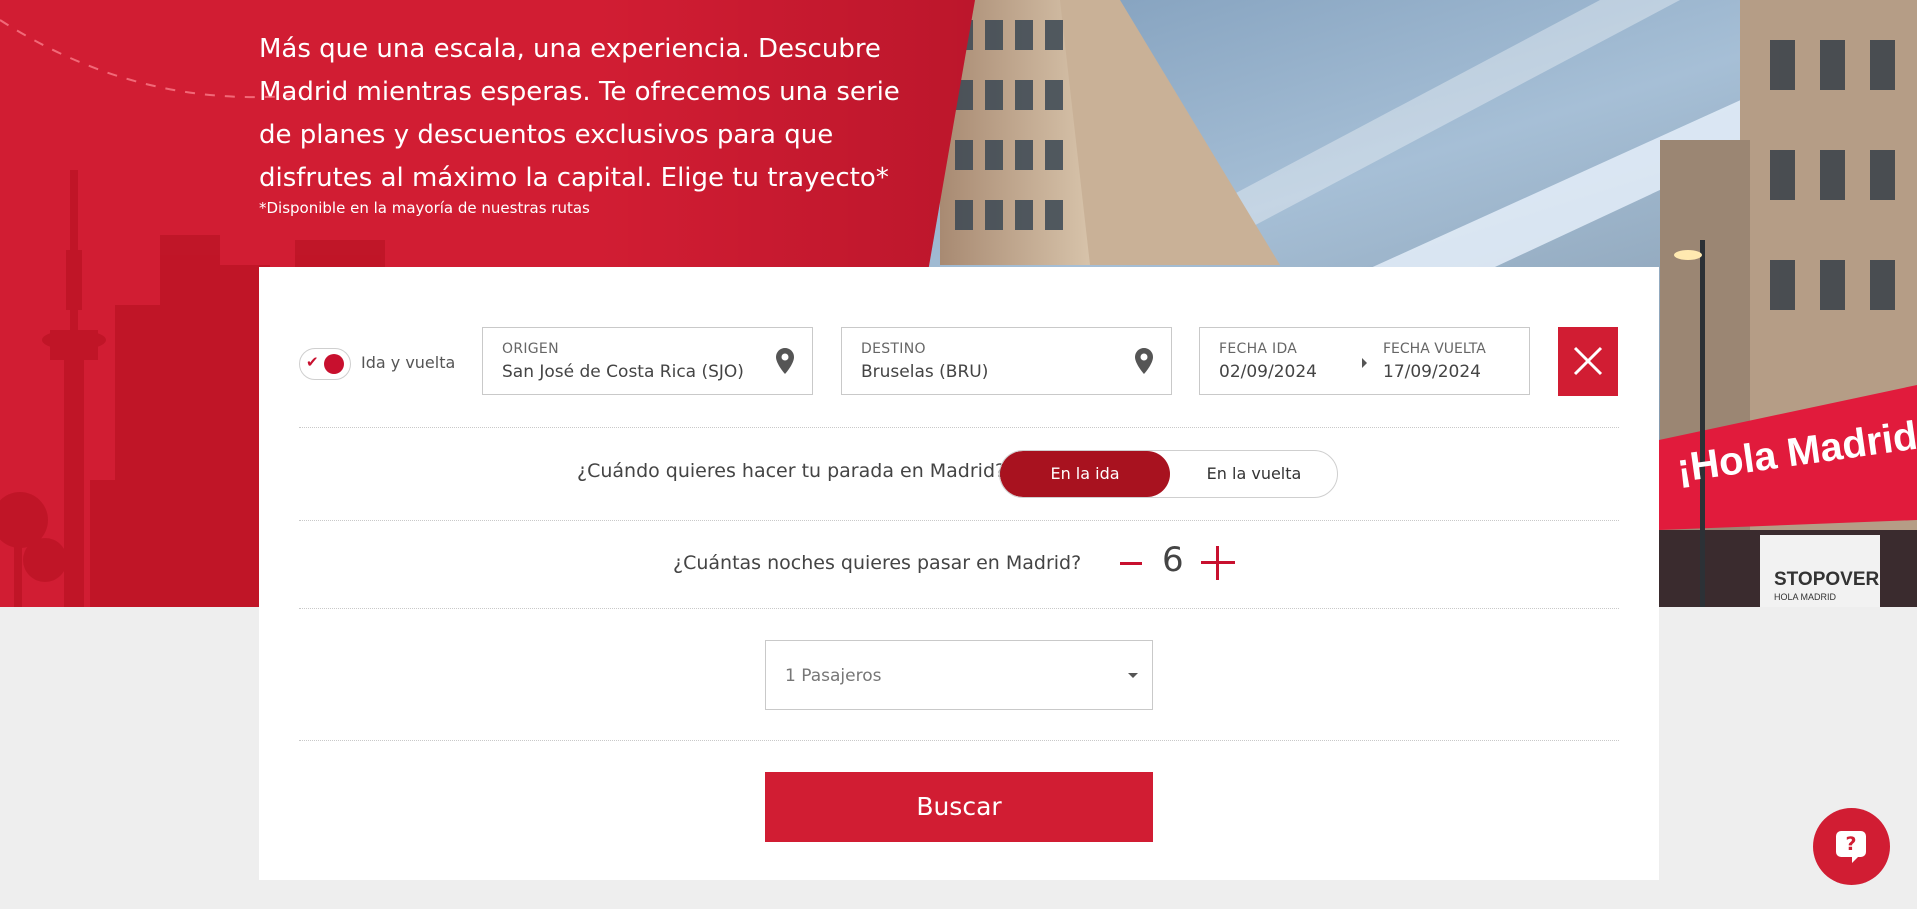 The width and height of the screenshot is (1917, 909). I want to click on passengers-value: 1 Pasajeros, so click(833, 676).